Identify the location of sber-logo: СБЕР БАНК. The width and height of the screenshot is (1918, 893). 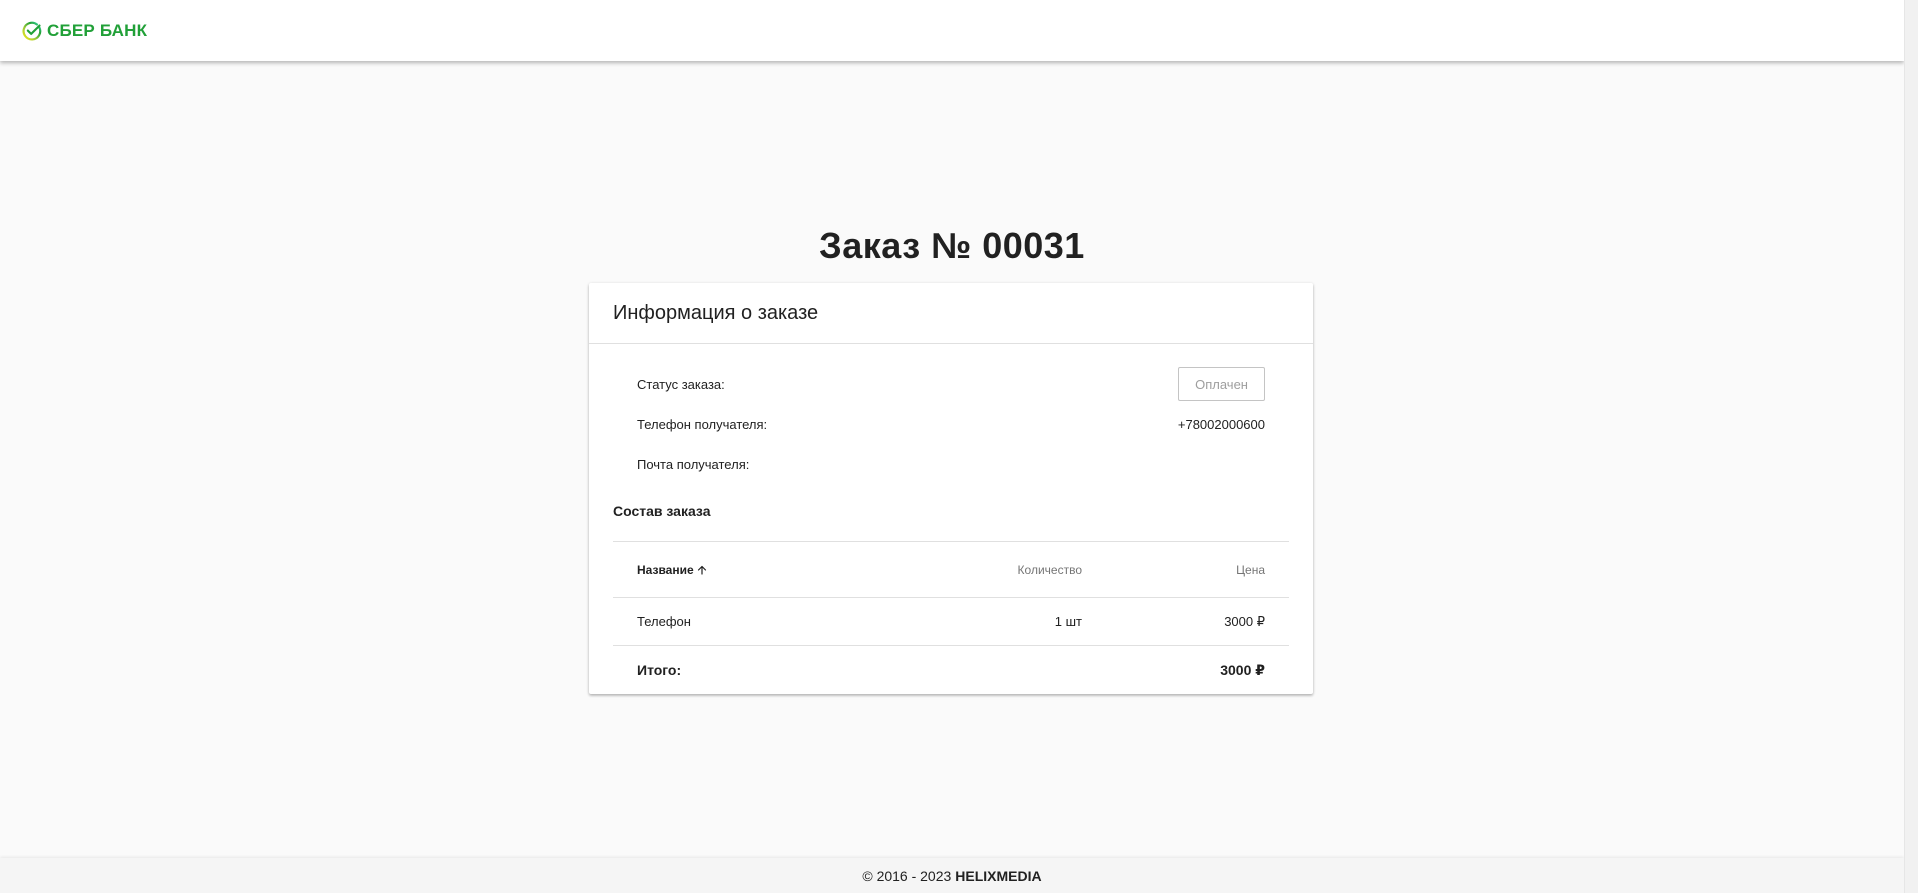
(84, 31).